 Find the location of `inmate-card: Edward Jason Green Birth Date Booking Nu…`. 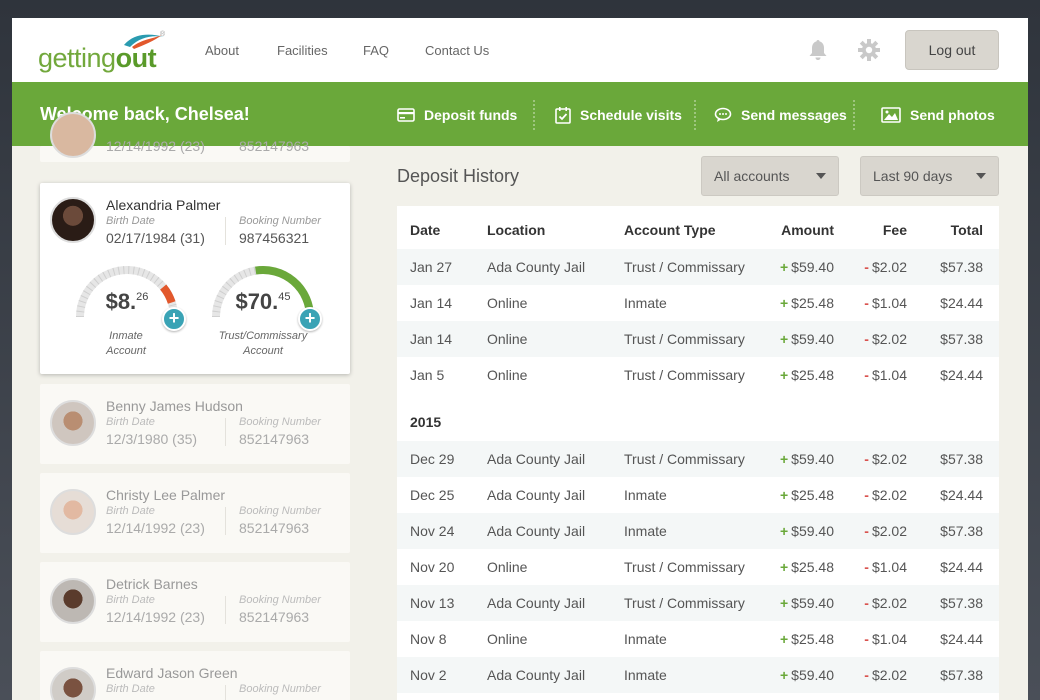

inmate-card: Edward Jason Green Birth Date Booking Nu… is located at coordinates (195, 675).